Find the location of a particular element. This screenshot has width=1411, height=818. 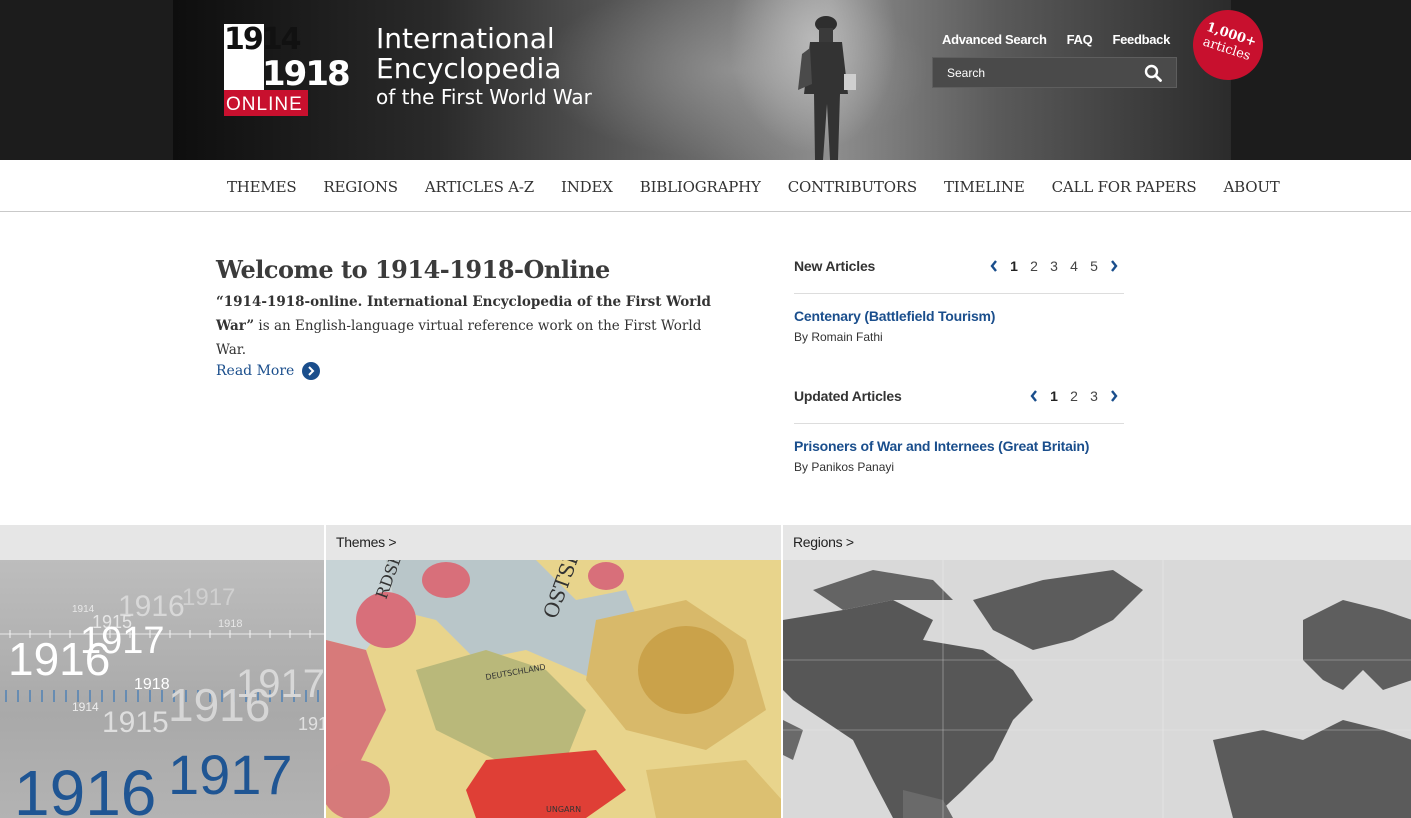

nav-item-about: ABOUT is located at coordinates (1252, 187).